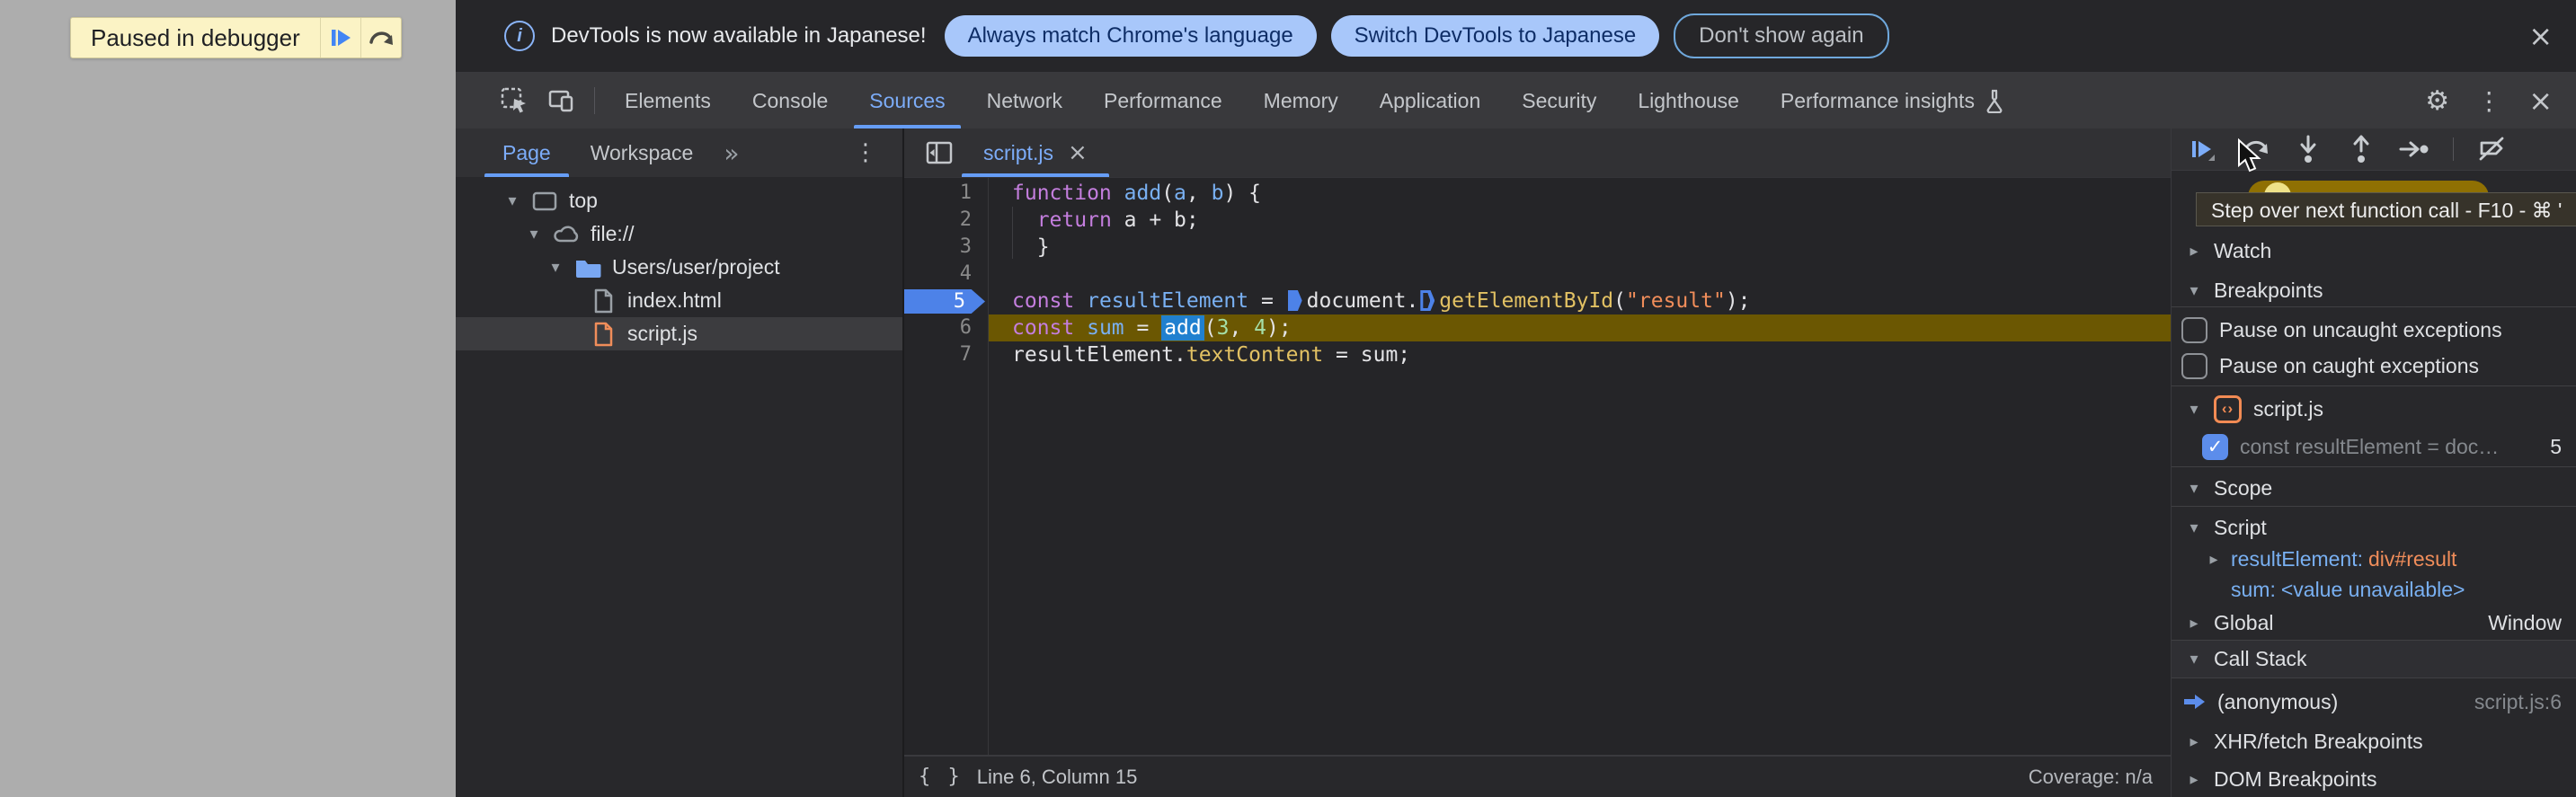  What do you see at coordinates (2374, 702) in the screenshot?
I see `call-stack-frame-row: (anonymous) script.js:6` at bounding box center [2374, 702].